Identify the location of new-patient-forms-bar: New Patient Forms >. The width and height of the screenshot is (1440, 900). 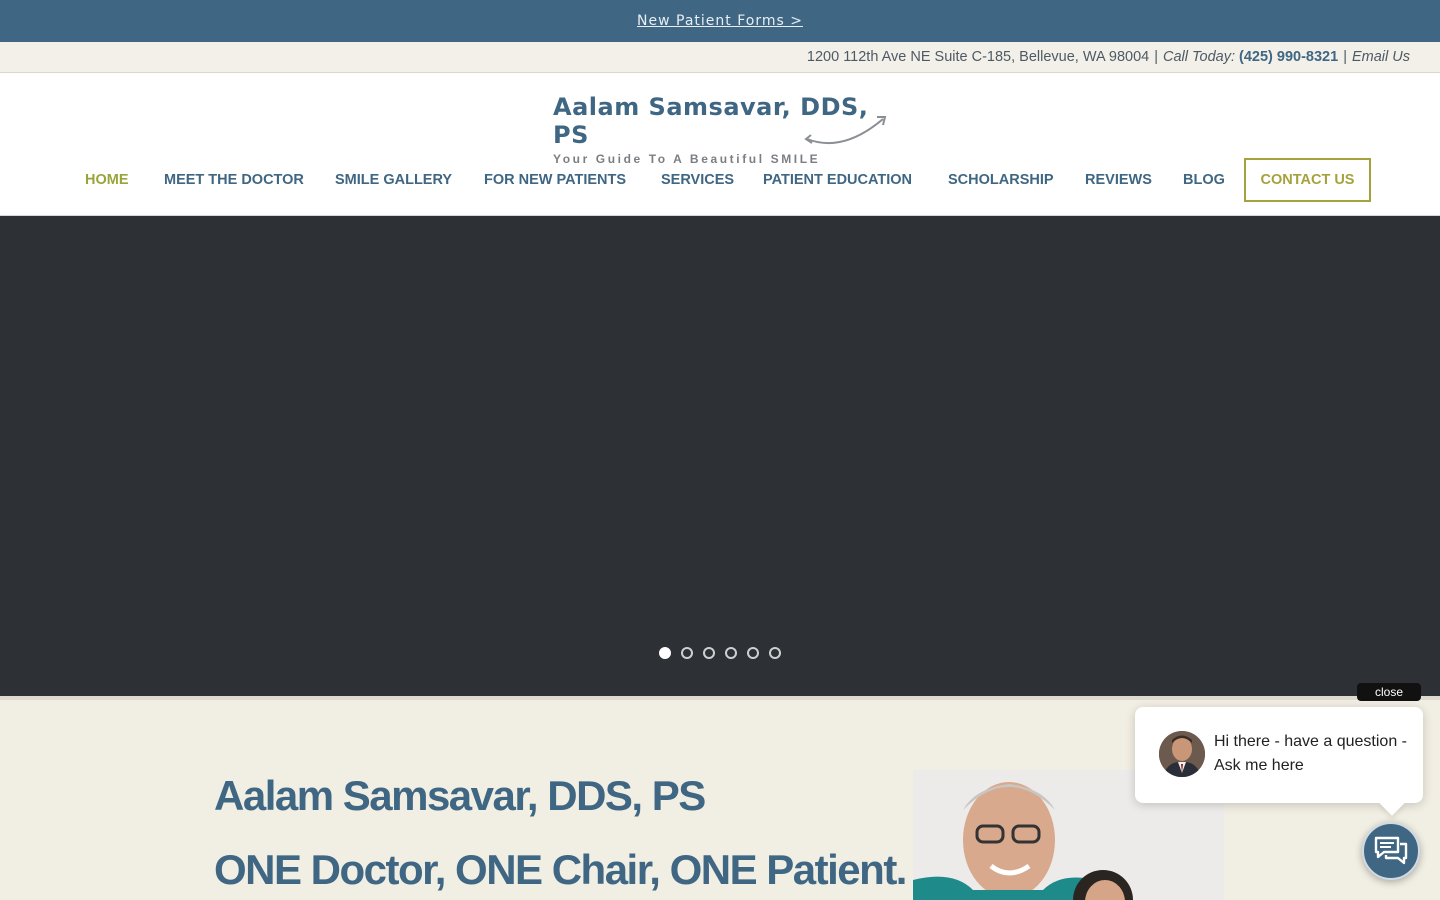
(720, 21).